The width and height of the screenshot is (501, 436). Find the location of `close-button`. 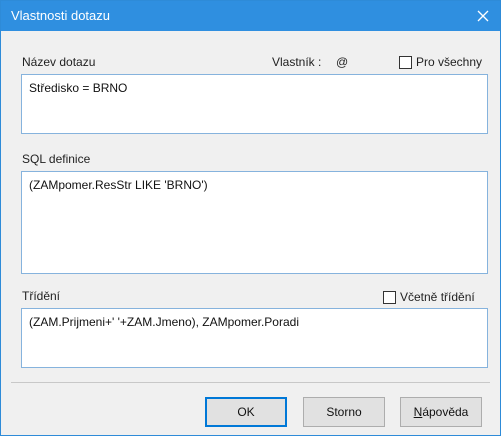

close-button is located at coordinates (483, 16).